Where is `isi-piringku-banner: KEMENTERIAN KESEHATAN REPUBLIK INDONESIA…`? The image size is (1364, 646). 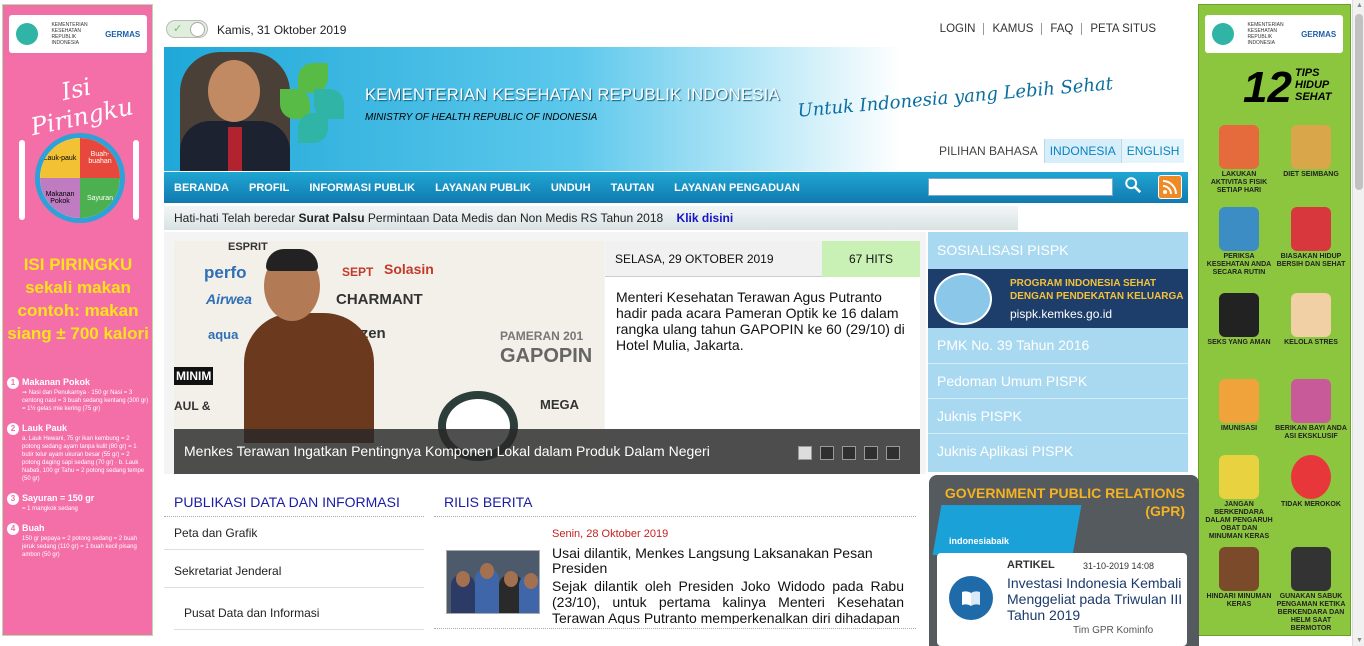
isi-piringku-banner: KEMENTERIAN KESEHATAN REPUBLIK INDONESIA… is located at coordinates (77, 320).